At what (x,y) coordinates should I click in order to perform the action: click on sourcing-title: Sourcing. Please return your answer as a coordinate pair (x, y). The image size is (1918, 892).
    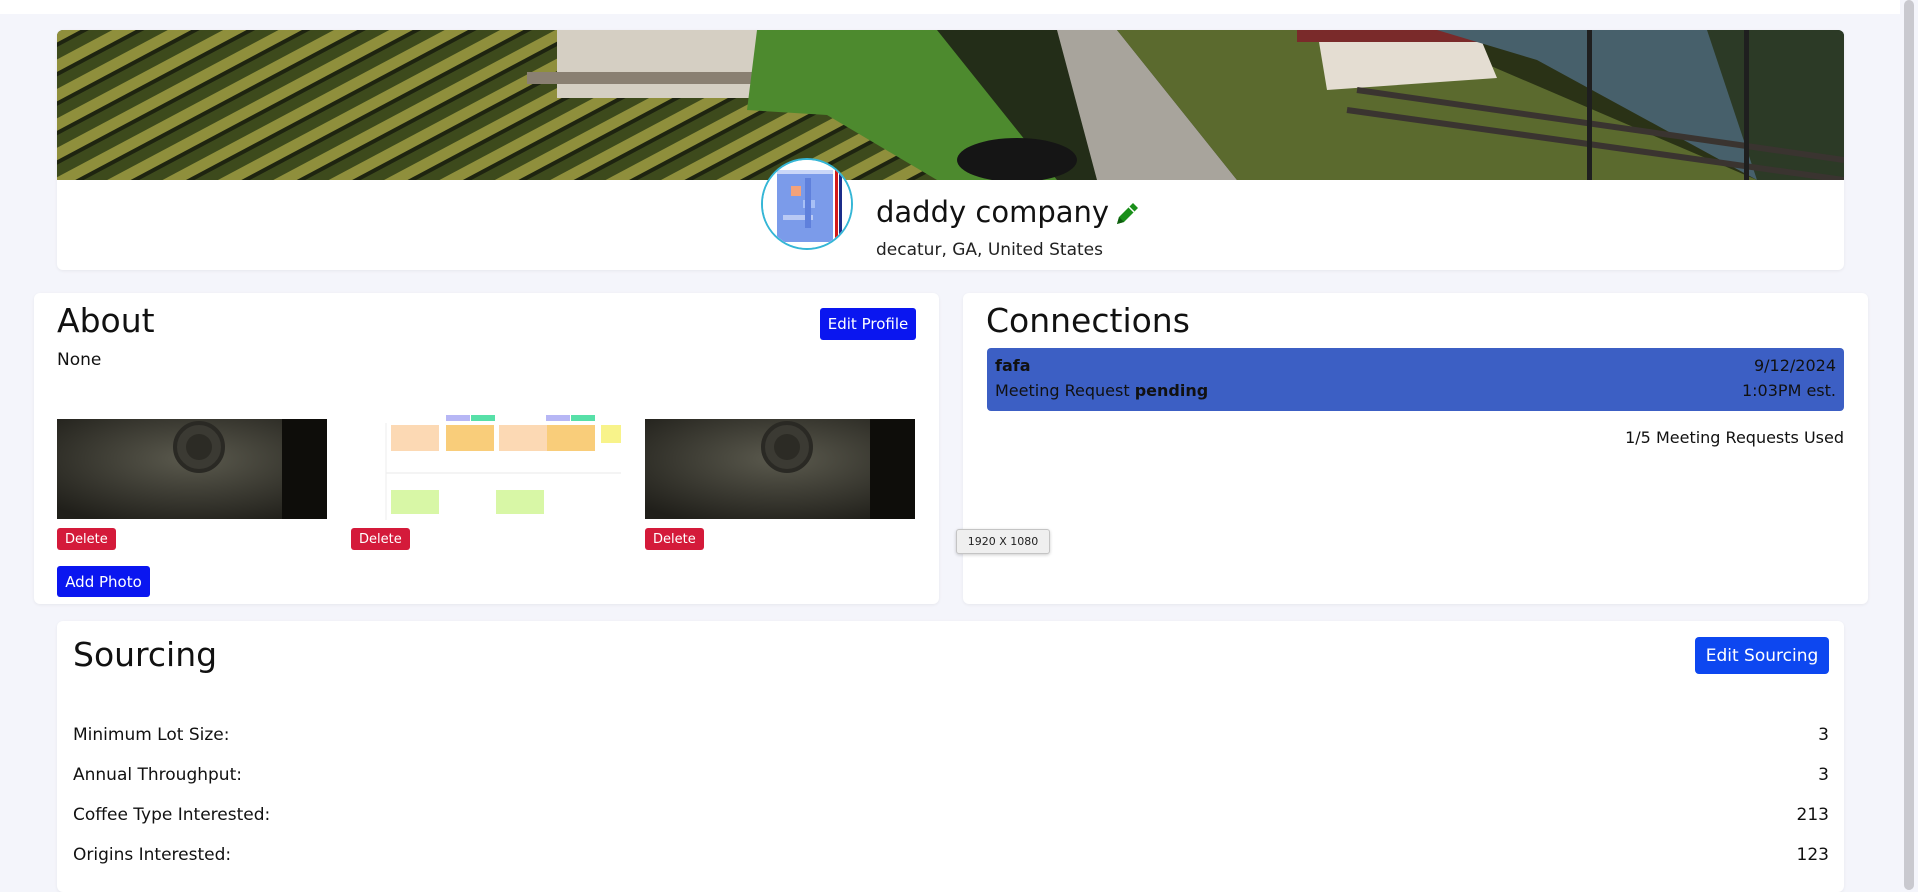
    Looking at the image, I should click on (145, 654).